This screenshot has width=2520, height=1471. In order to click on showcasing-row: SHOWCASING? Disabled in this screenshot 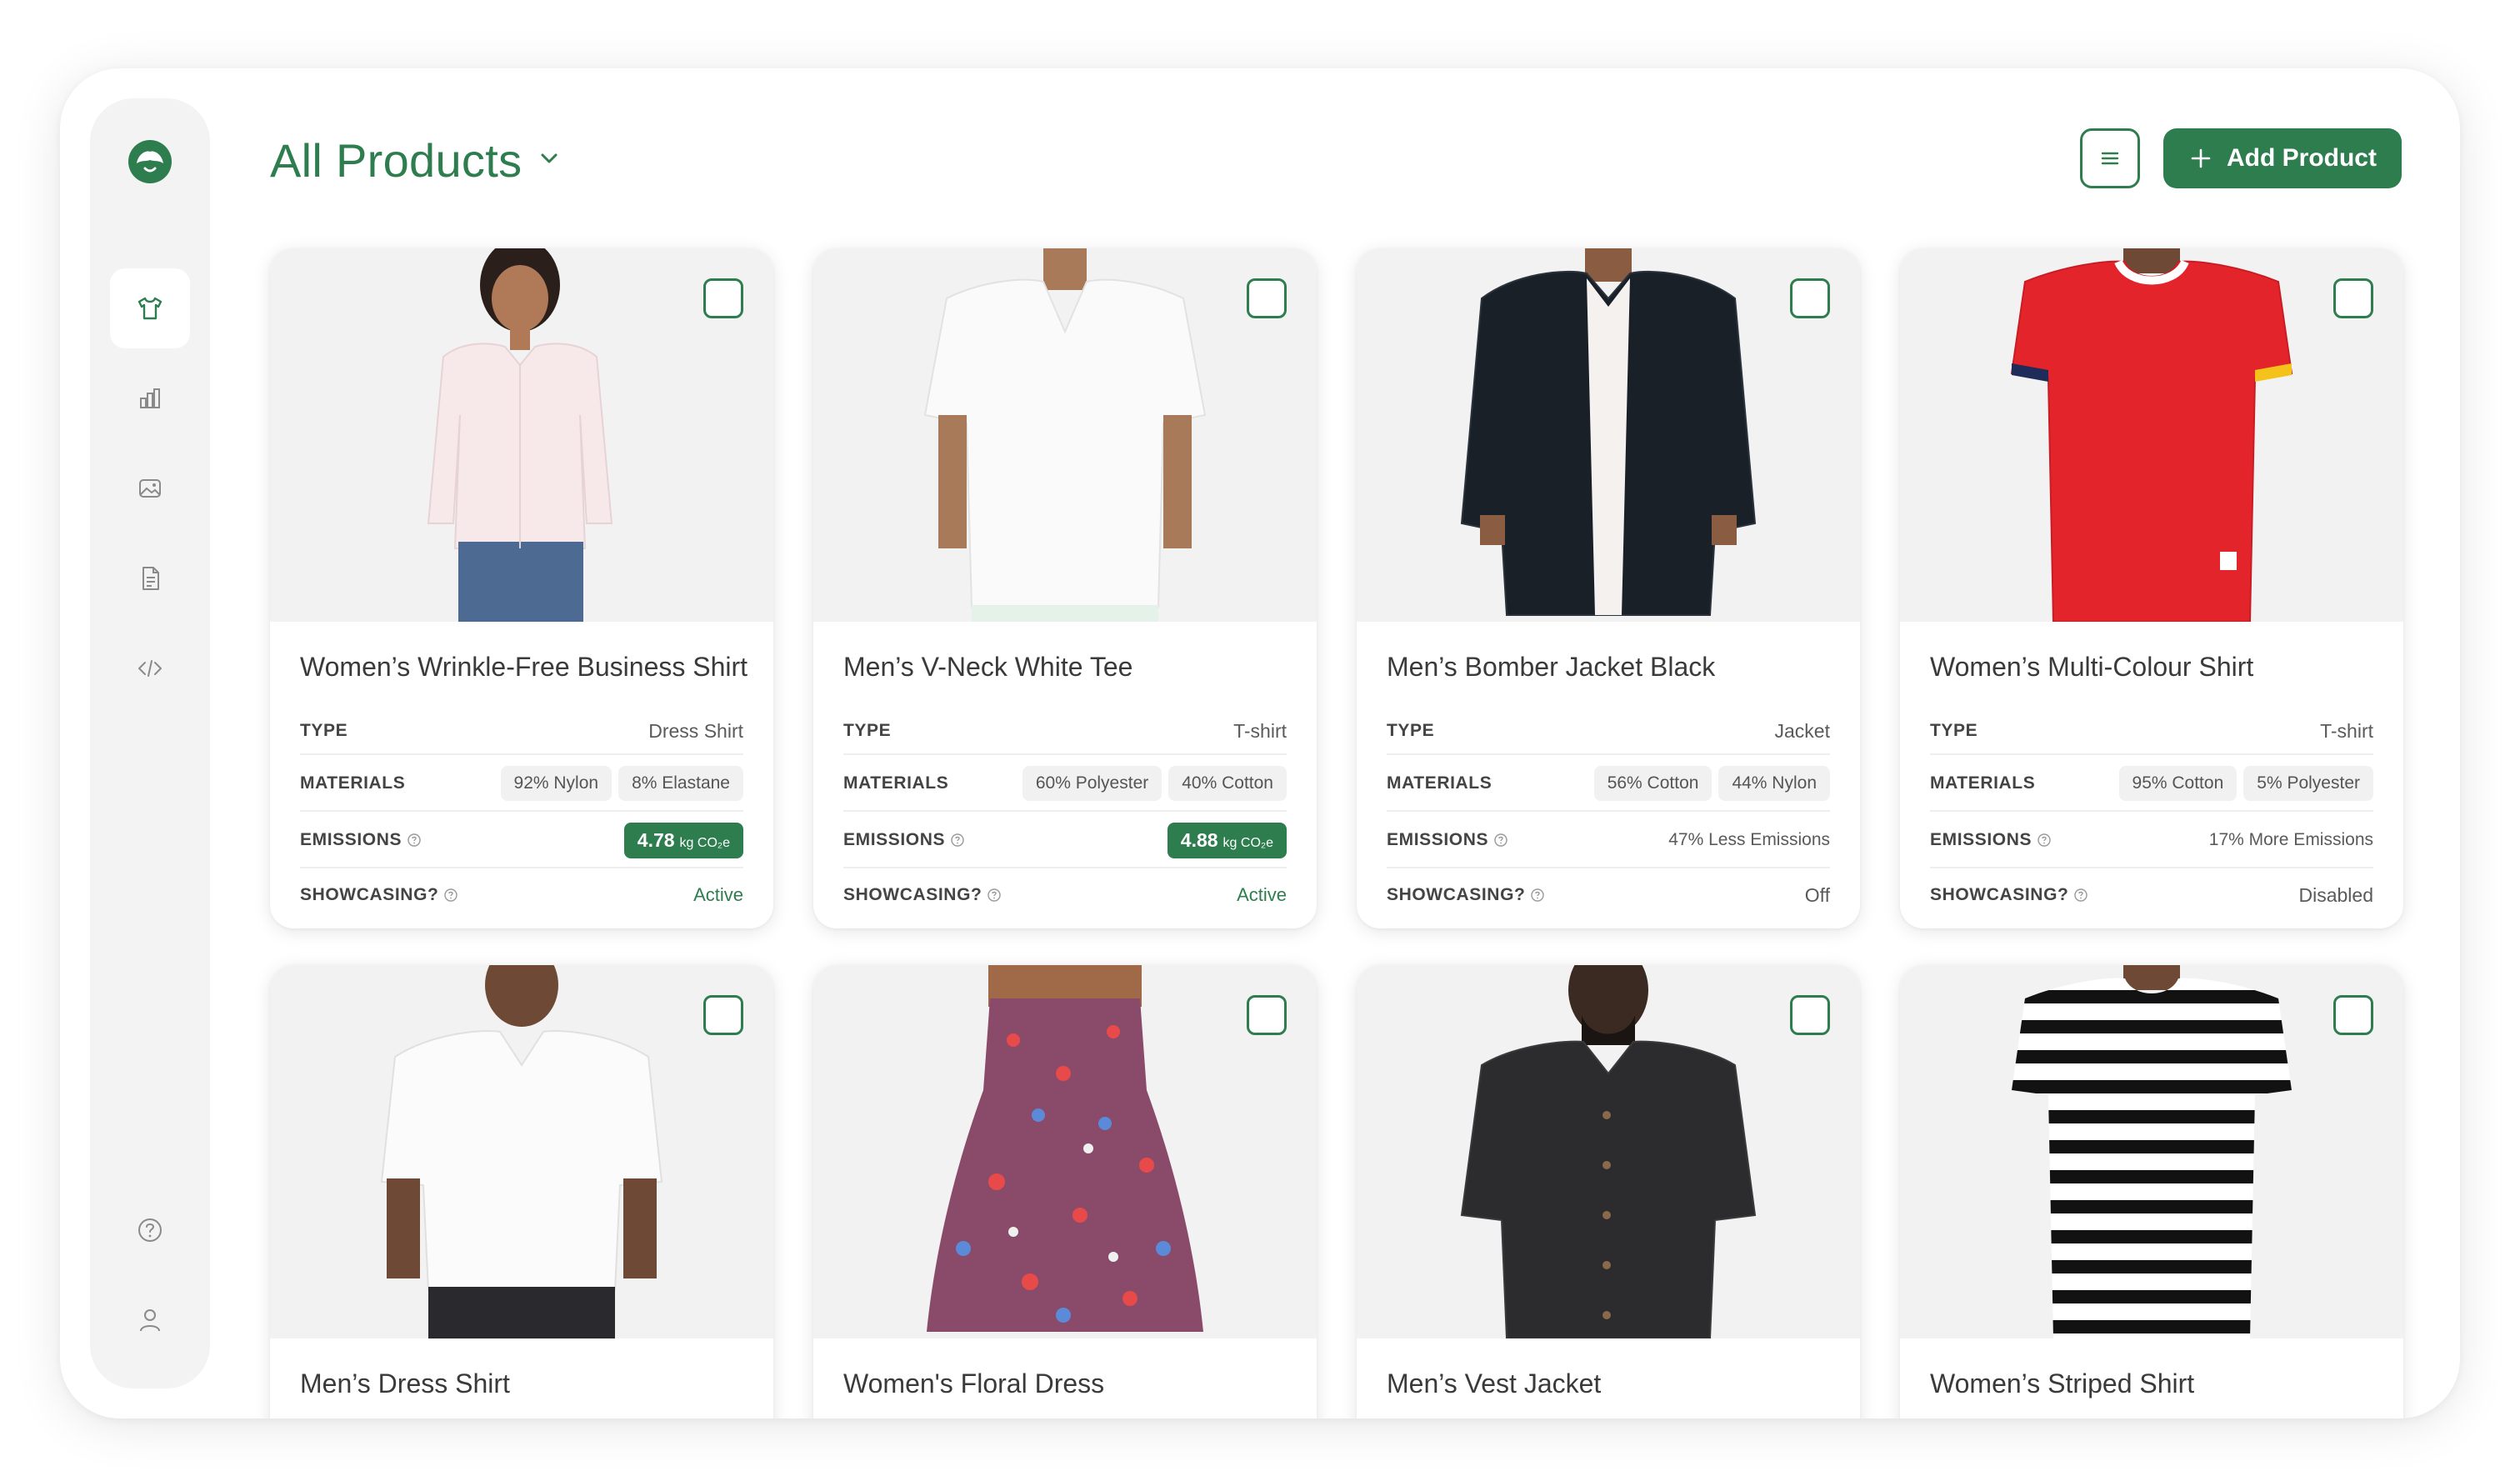, I will do `click(2151, 895)`.